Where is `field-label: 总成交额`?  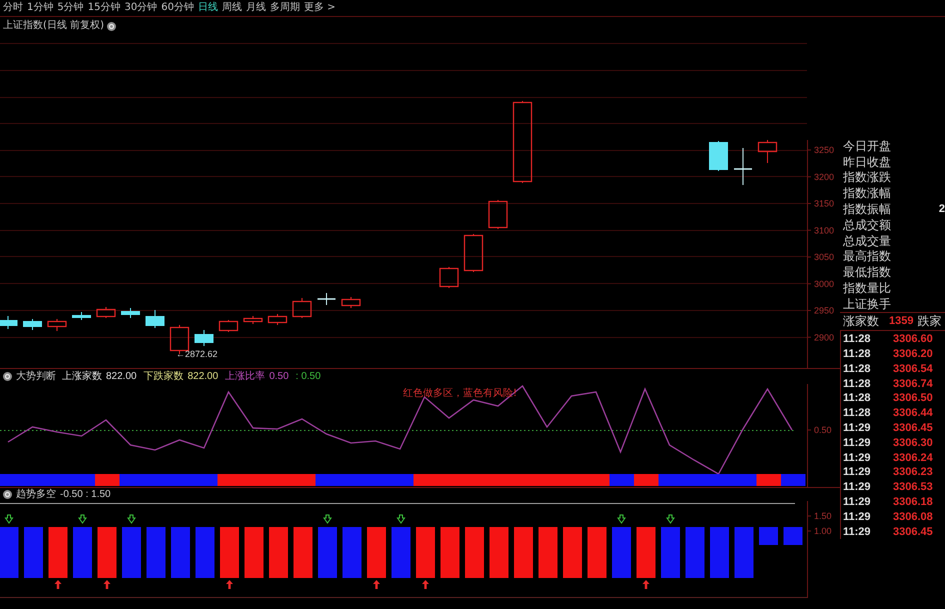 field-label: 总成交额 is located at coordinates (867, 225).